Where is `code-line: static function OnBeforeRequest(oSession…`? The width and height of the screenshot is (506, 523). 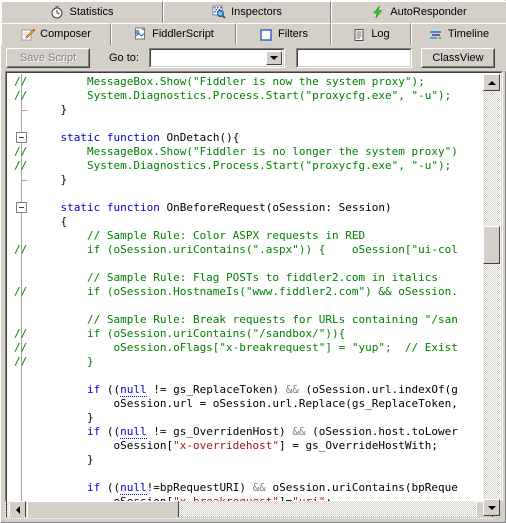 code-line: static function OnBeforeRequest(oSession… is located at coordinates (258, 208).